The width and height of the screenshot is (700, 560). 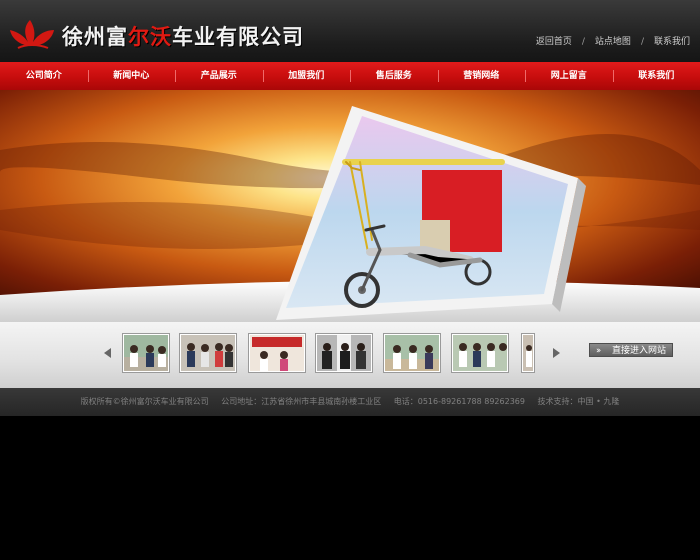 I want to click on footer-address: 公司地址：江苏省徐州市丰县城南孙楼工业区, so click(x=301, y=401).